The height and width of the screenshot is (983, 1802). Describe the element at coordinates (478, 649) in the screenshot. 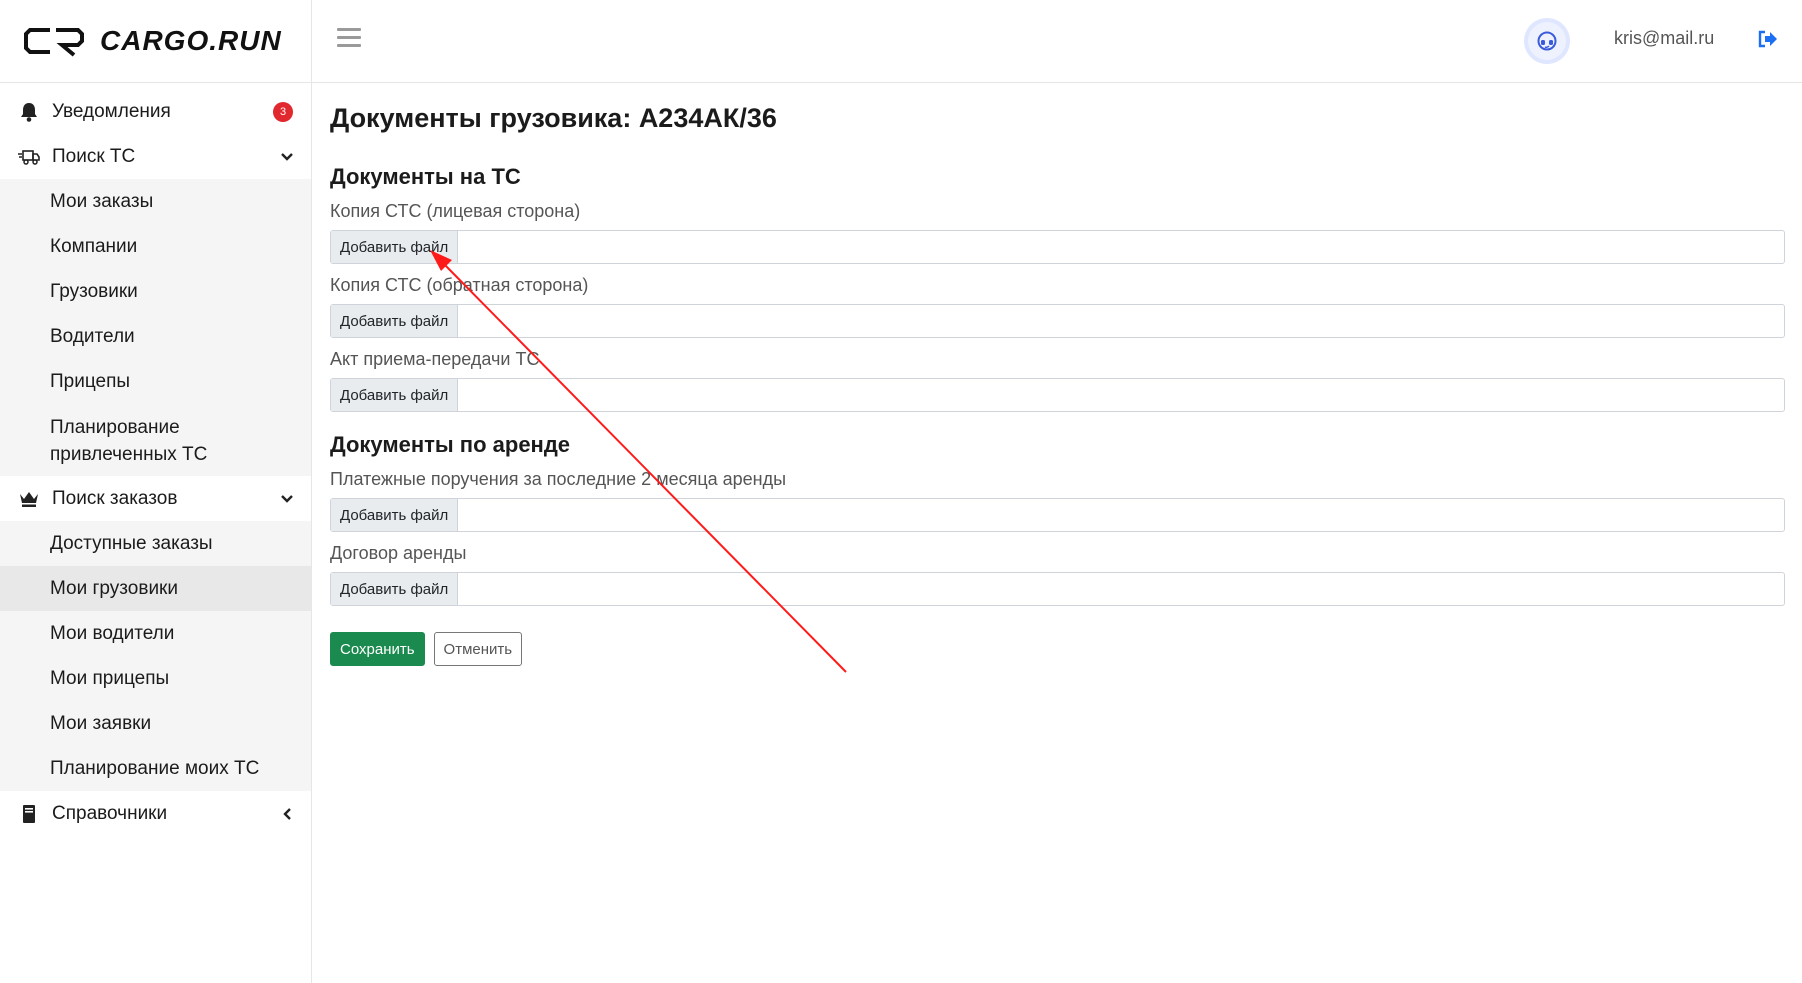

I see `cancel-button: Отменить` at that location.